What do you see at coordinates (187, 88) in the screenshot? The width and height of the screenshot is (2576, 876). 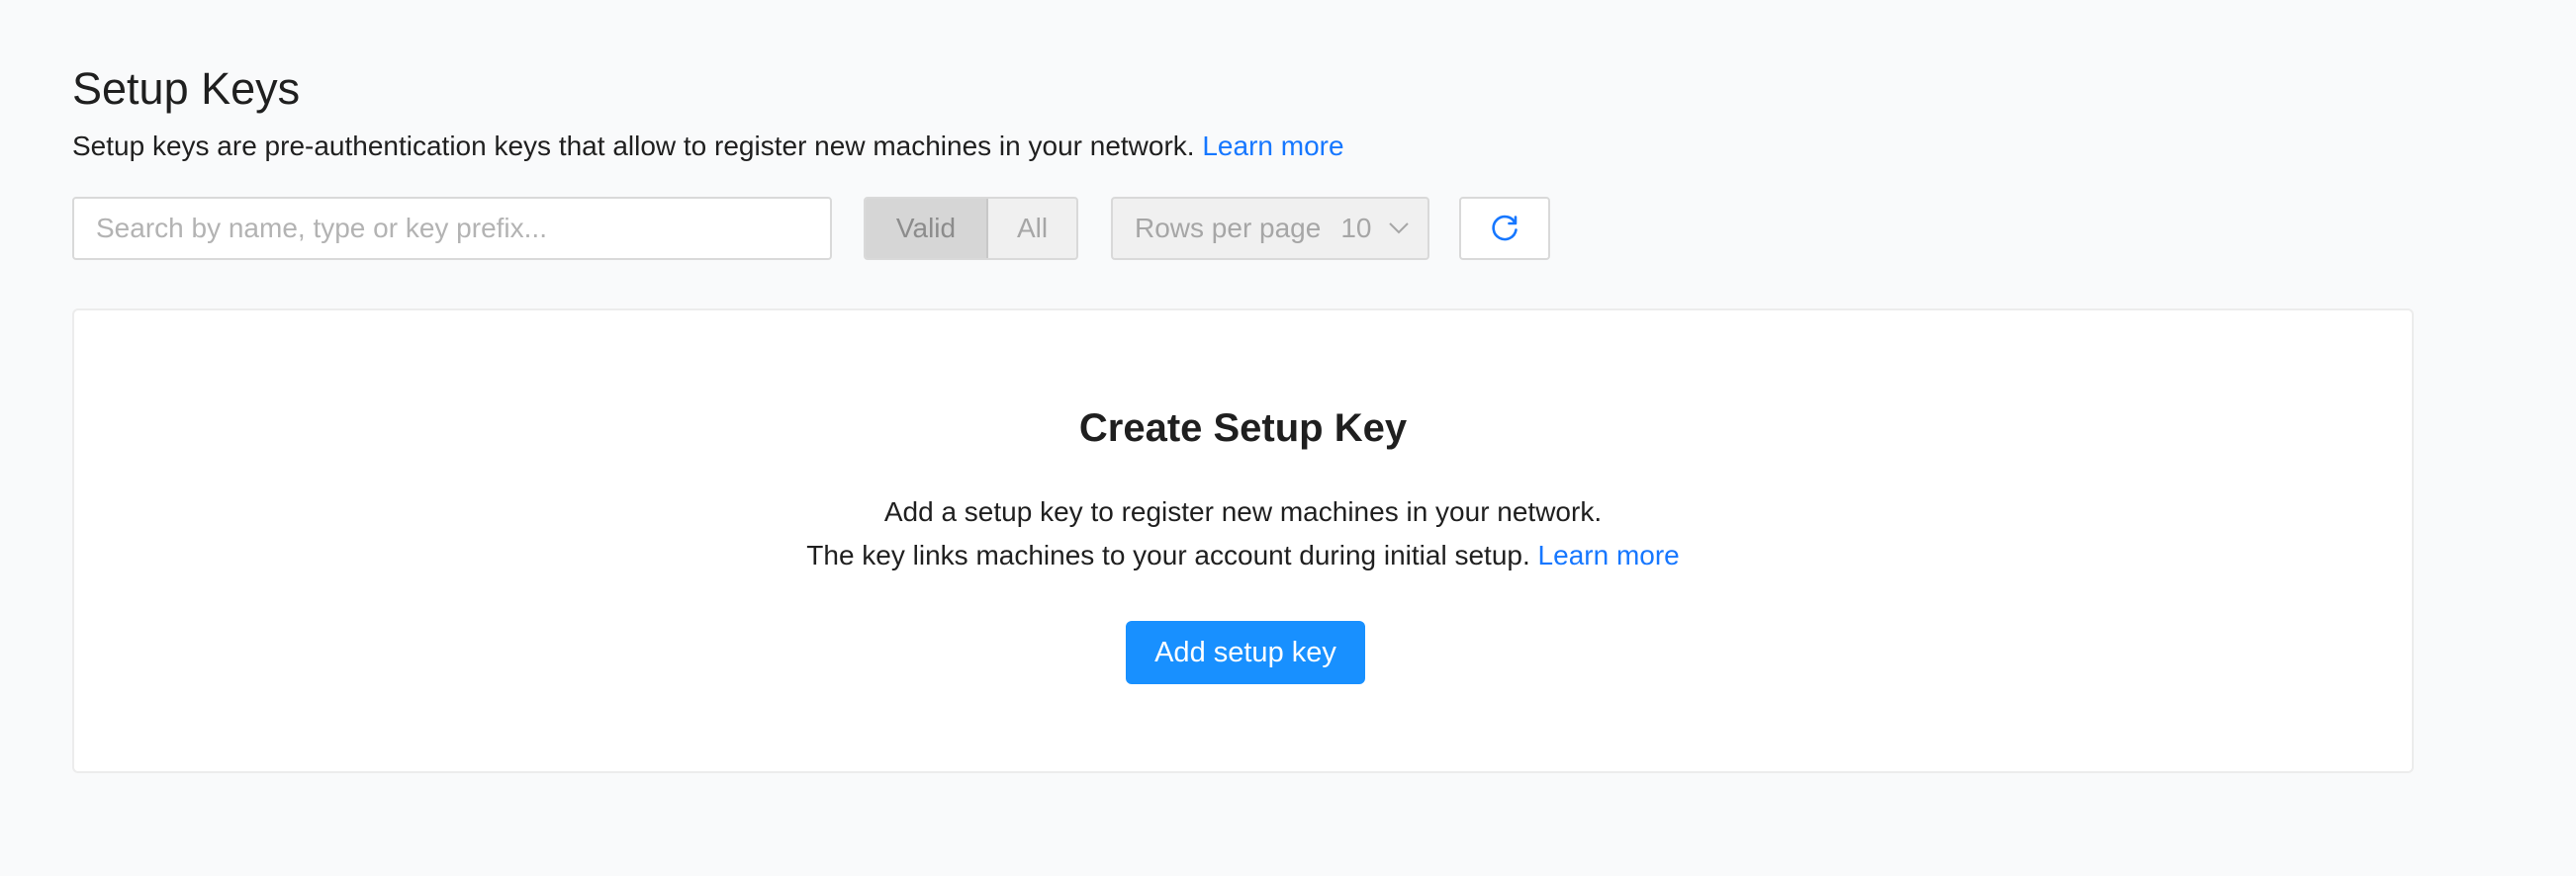 I see `page-title: Setup Keys` at bounding box center [187, 88].